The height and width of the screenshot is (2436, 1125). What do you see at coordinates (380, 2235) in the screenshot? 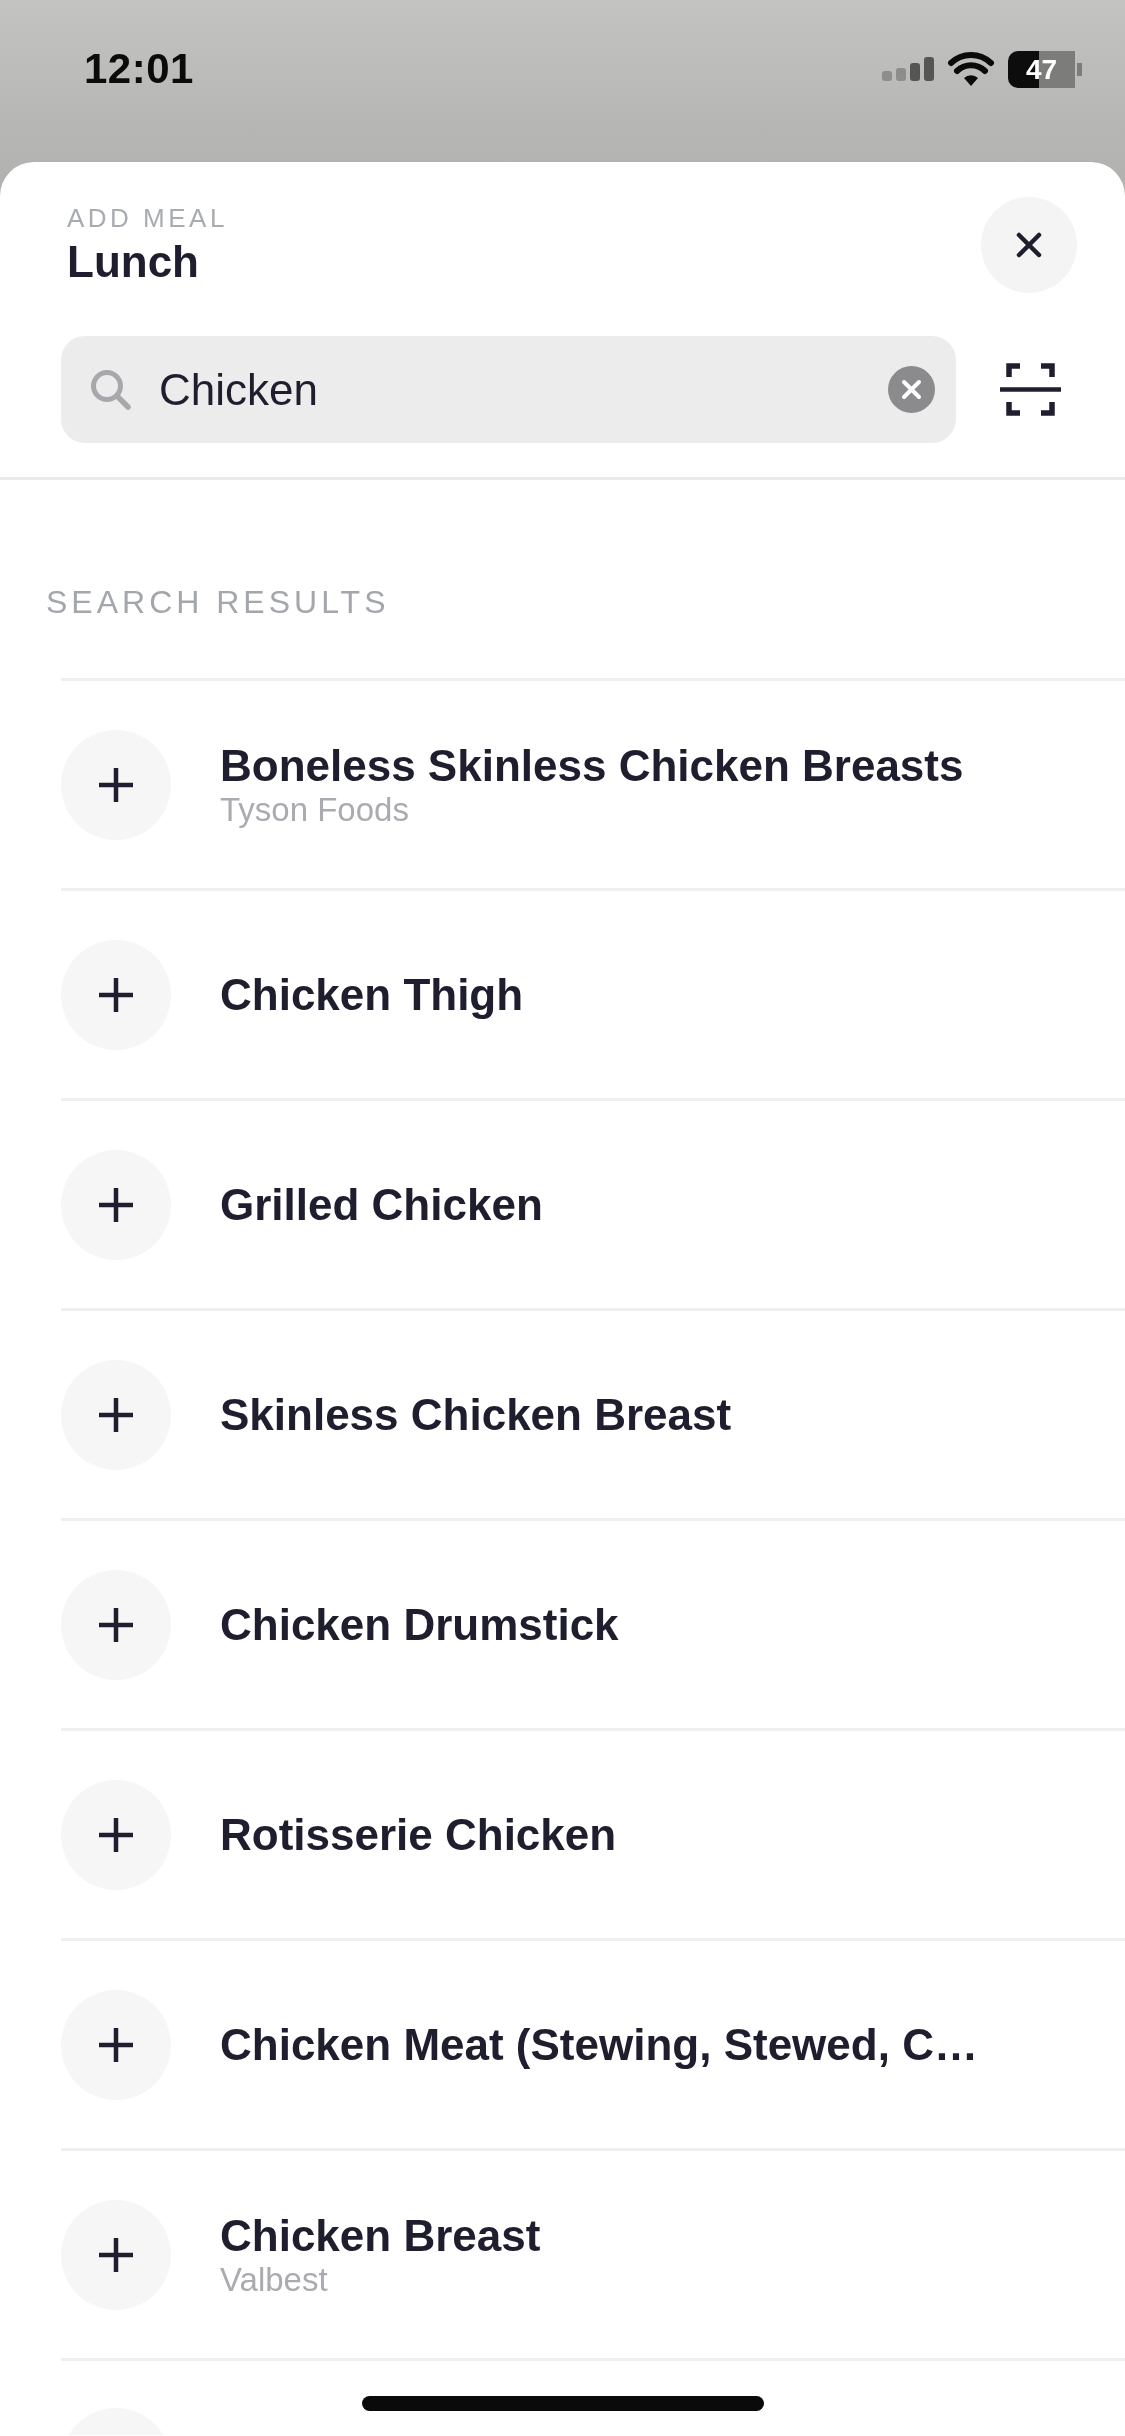
I see `food-name: Chicken Breast` at bounding box center [380, 2235].